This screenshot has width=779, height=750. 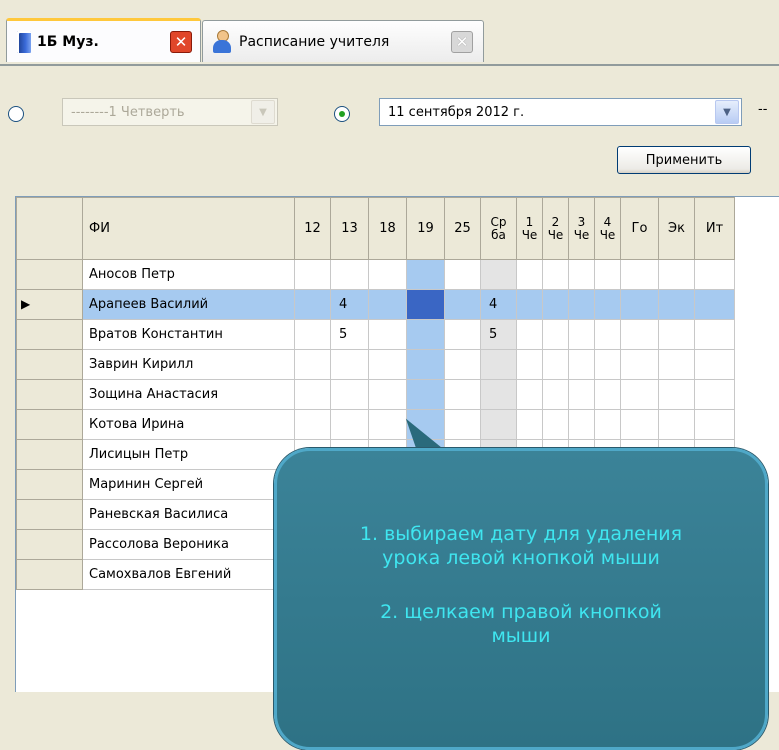 I want to click on average-cell: 4, so click(x=498, y=304).